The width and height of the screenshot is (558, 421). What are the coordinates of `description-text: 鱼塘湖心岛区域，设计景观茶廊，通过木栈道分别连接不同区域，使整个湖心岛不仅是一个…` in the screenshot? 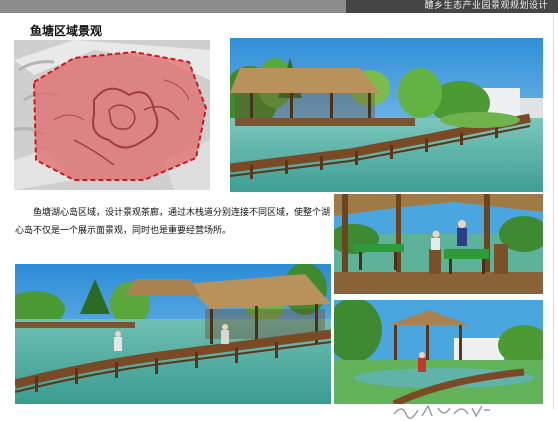 It's located at (173, 222).